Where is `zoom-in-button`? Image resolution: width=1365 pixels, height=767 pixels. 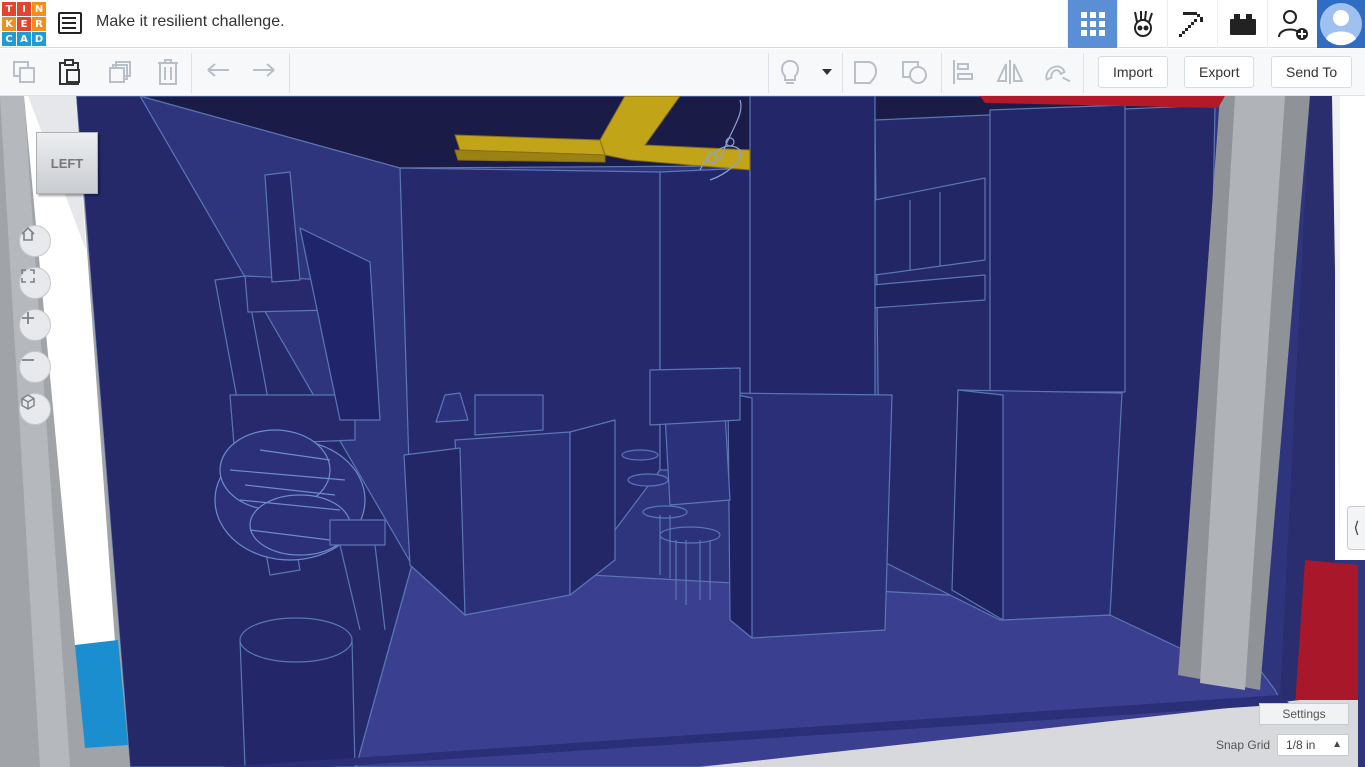 zoom-in-button is located at coordinates (35, 325).